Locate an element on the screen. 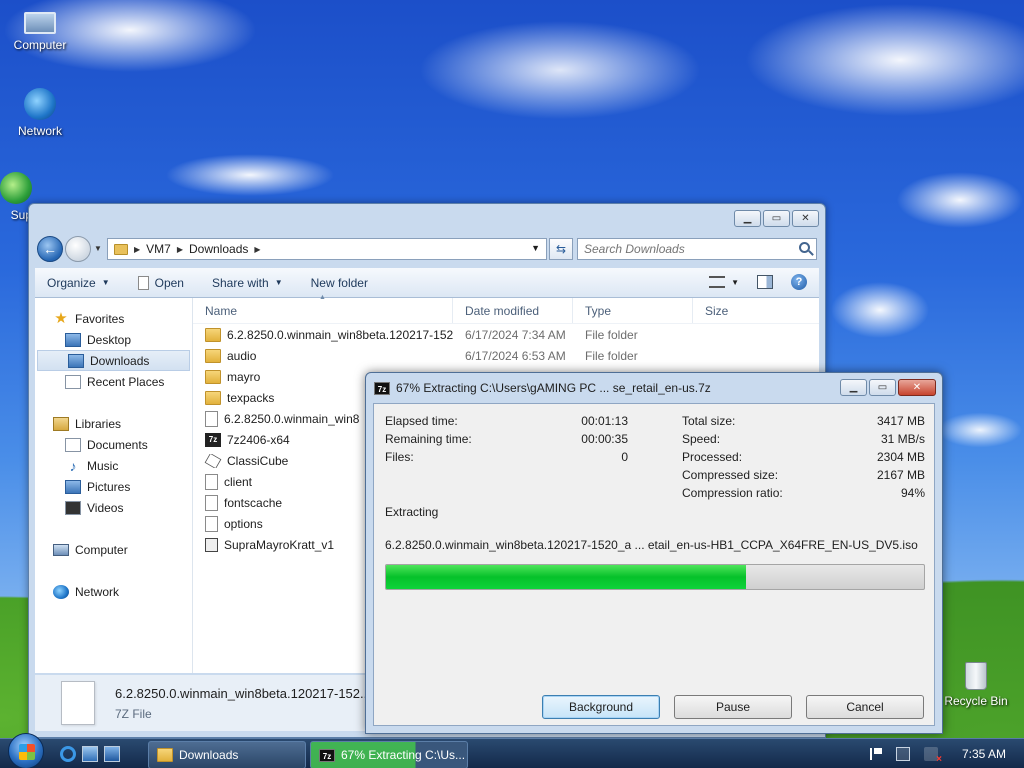 The image size is (1024, 768). breadcrumb-downloads: Downloads is located at coordinates (218, 249).